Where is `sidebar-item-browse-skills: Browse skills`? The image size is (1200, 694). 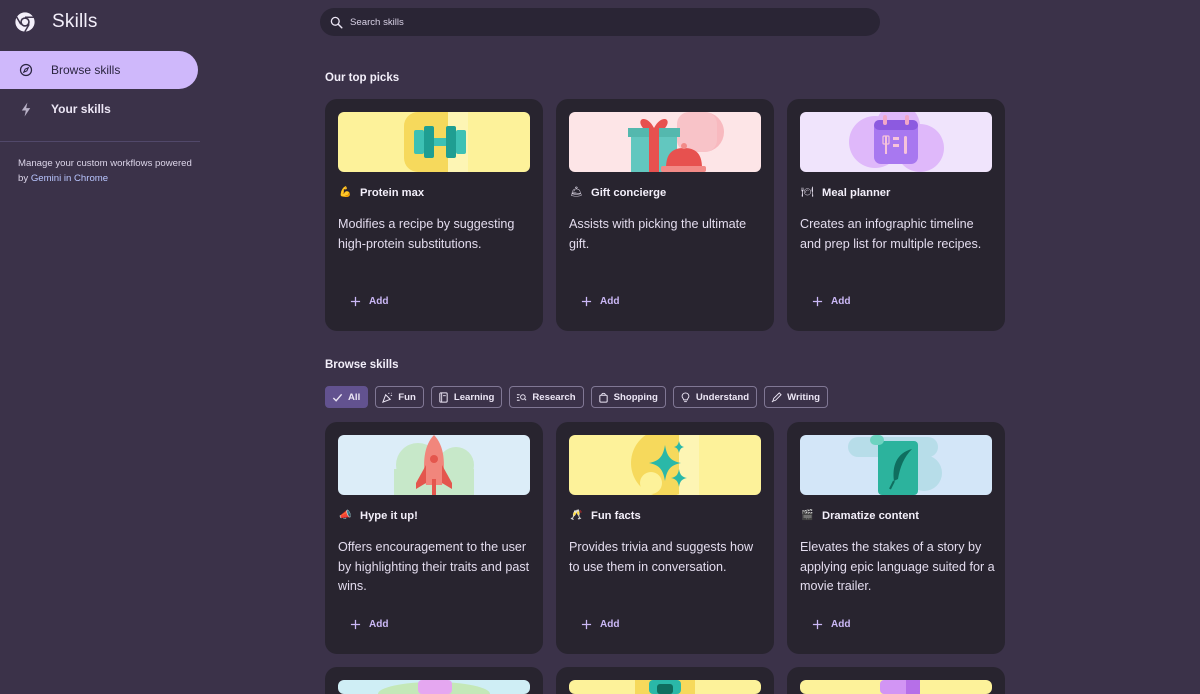 sidebar-item-browse-skills: Browse skills is located at coordinates (99, 70).